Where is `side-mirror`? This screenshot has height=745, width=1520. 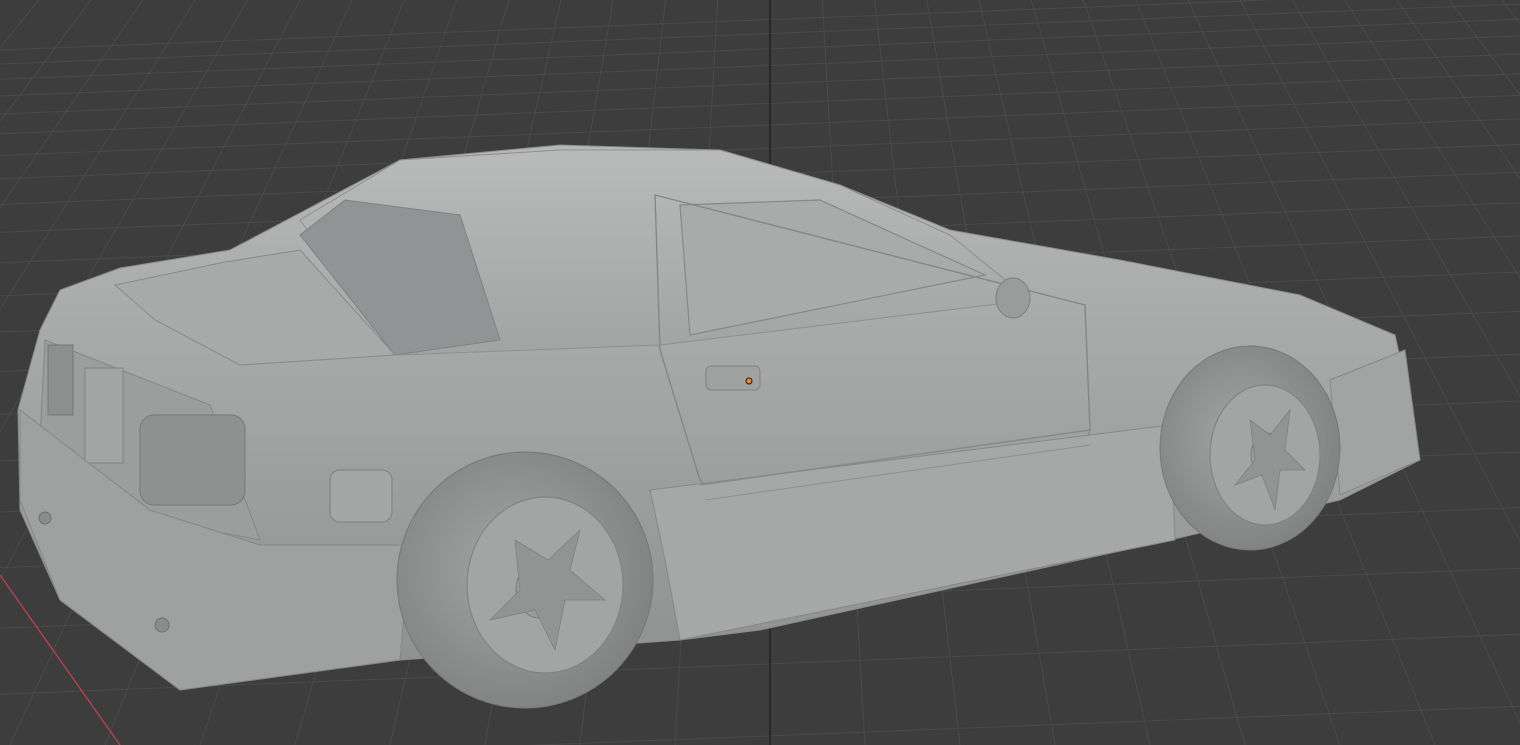 side-mirror is located at coordinates (1013, 298).